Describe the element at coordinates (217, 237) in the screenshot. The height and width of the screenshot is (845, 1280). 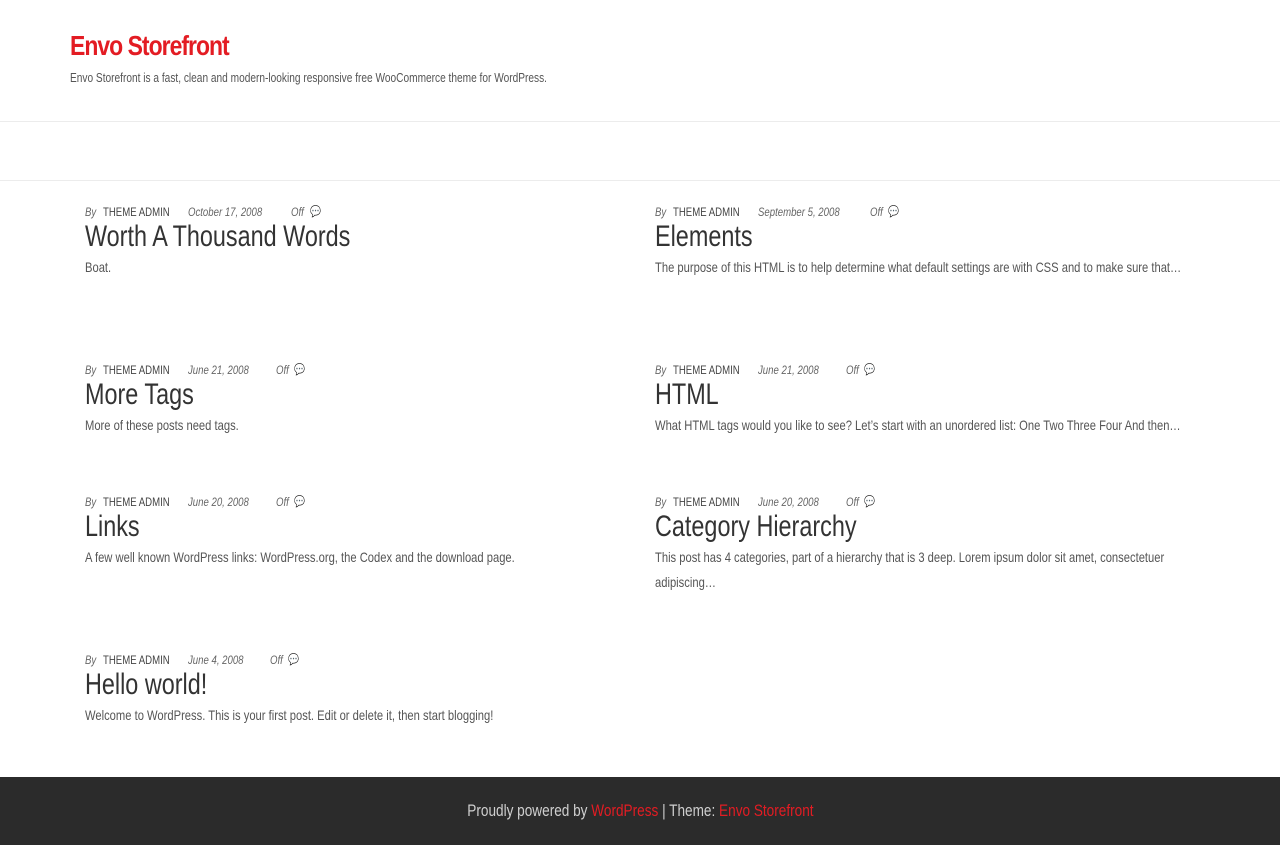
I see `post-title-link: Worth A Thousand Words` at that location.